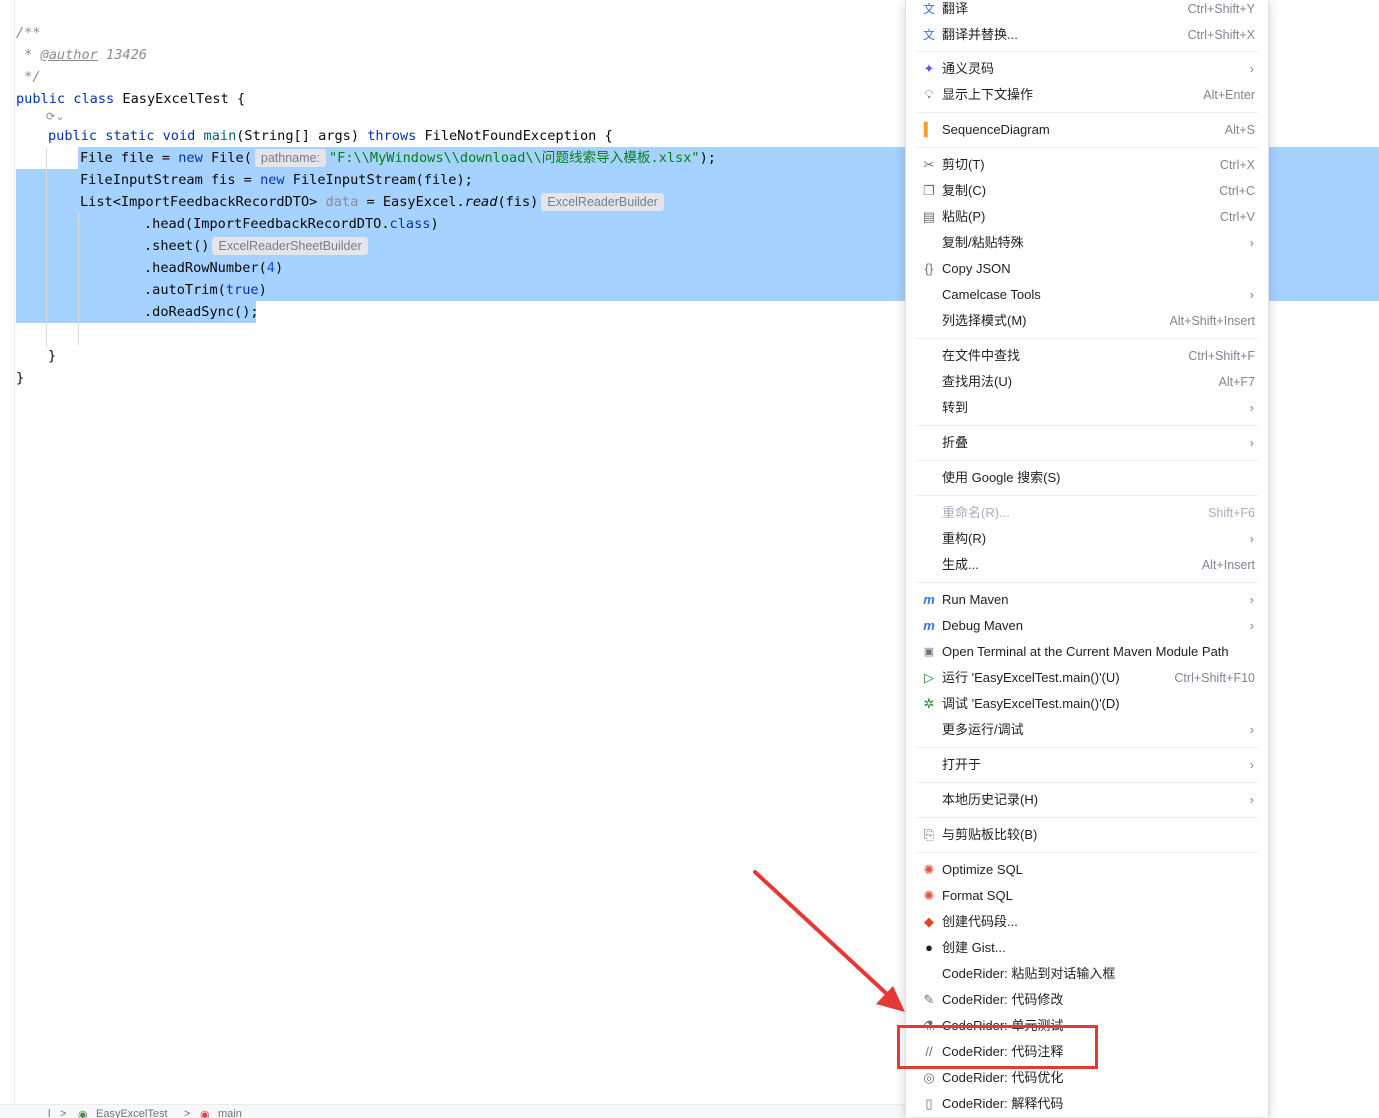 The image size is (1379, 1118). What do you see at coordinates (411, 202) in the screenshot?
I see `code-text: = EasyExcel.` at bounding box center [411, 202].